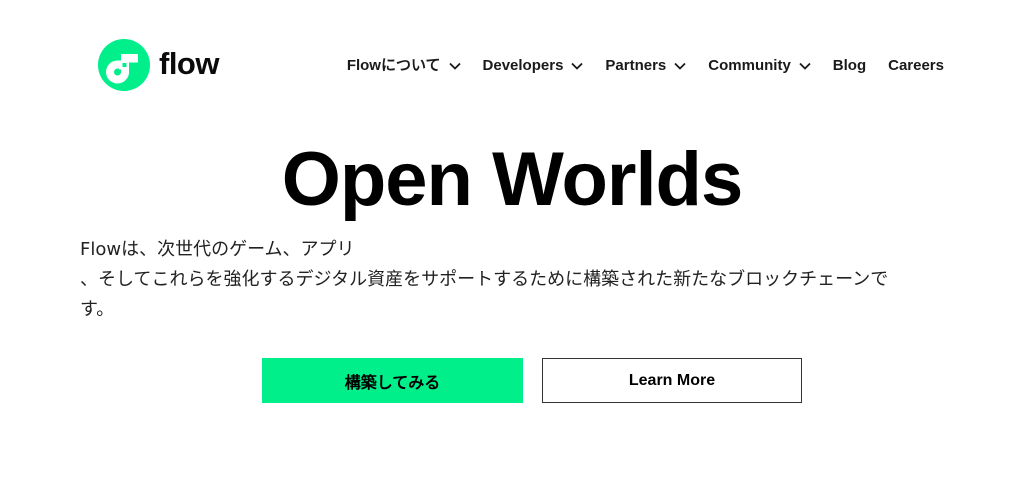 The height and width of the screenshot is (480, 1024). What do you see at coordinates (672, 380) in the screenshot?
I see `learn-more-button: Learn More` at bounding box center [672, 380].